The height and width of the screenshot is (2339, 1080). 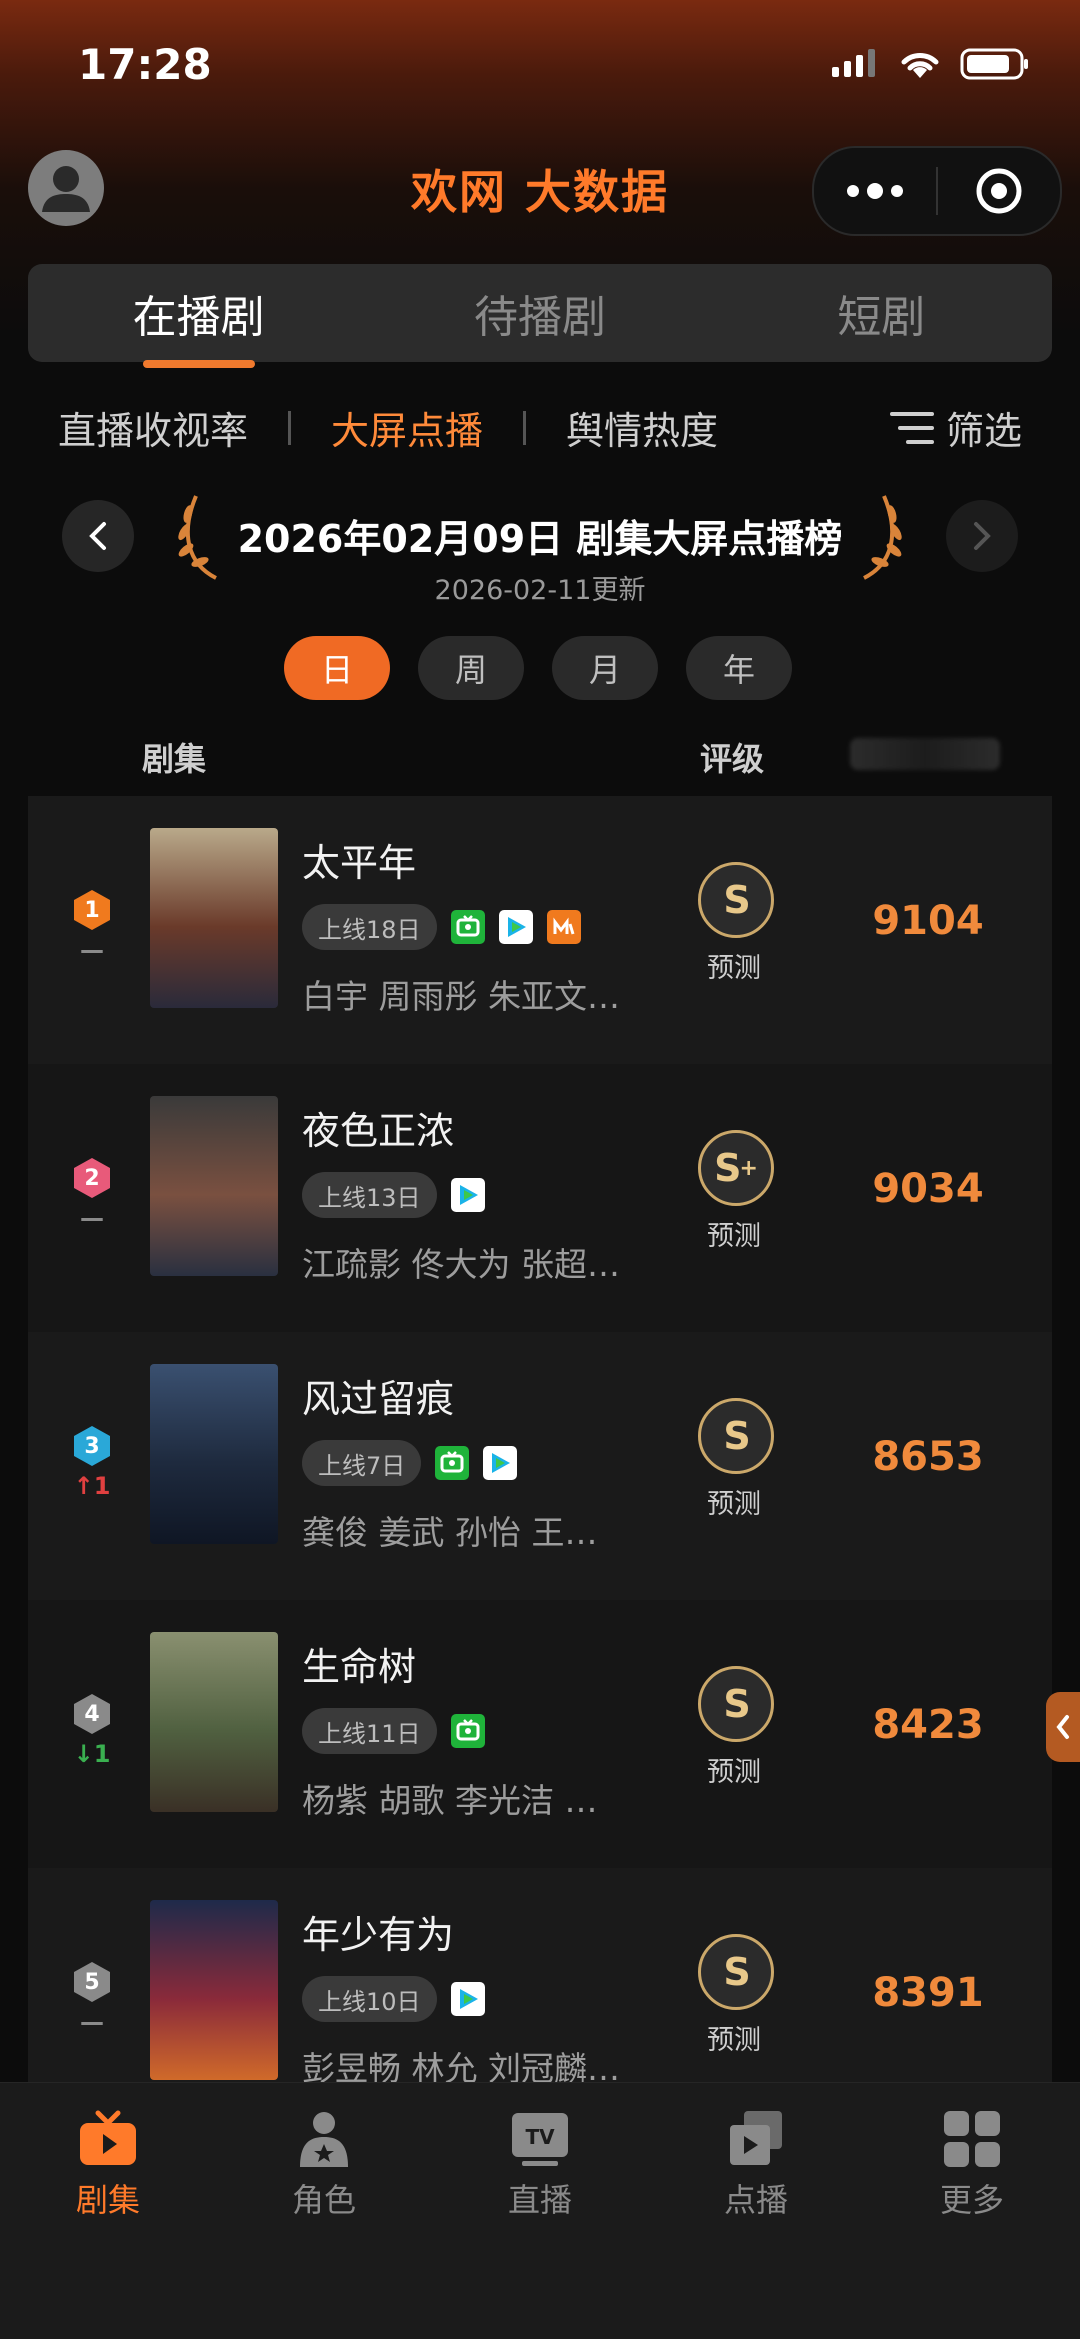 I want to click on target-icon, so click(x=999, y=191).